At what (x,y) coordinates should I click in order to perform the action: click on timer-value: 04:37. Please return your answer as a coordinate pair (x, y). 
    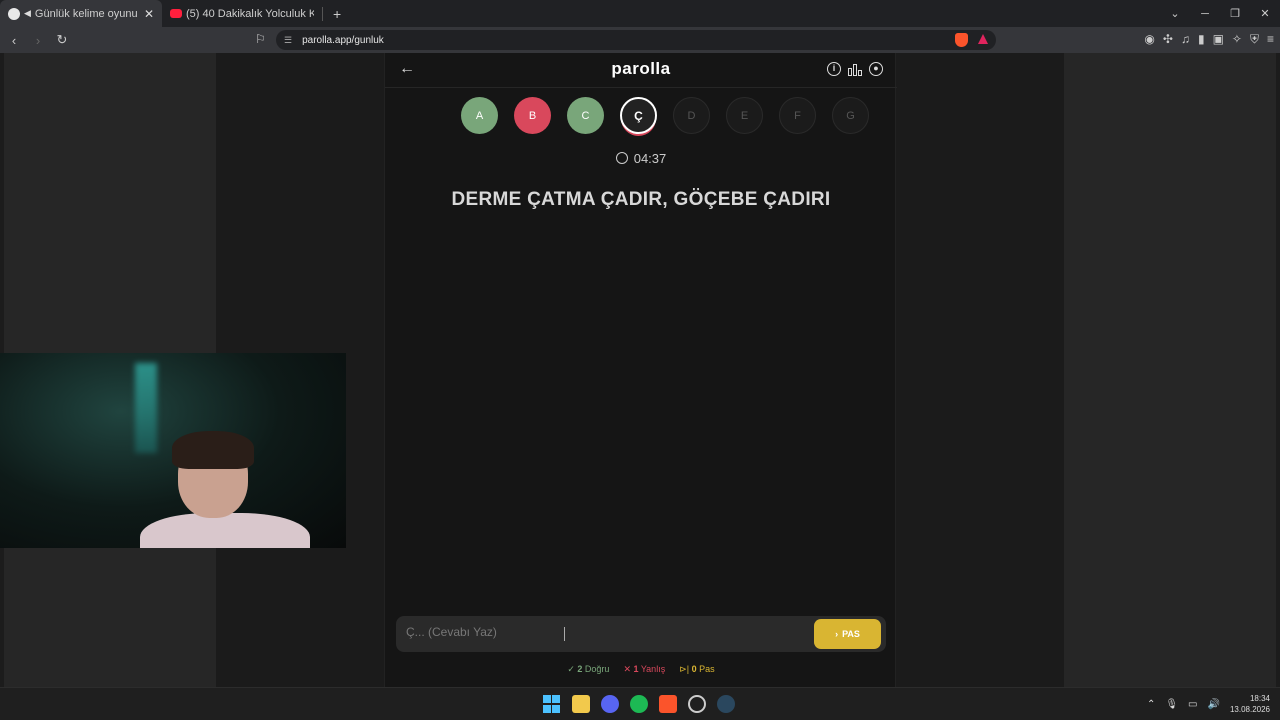
    Looking at the image, I should click on (650, 158).